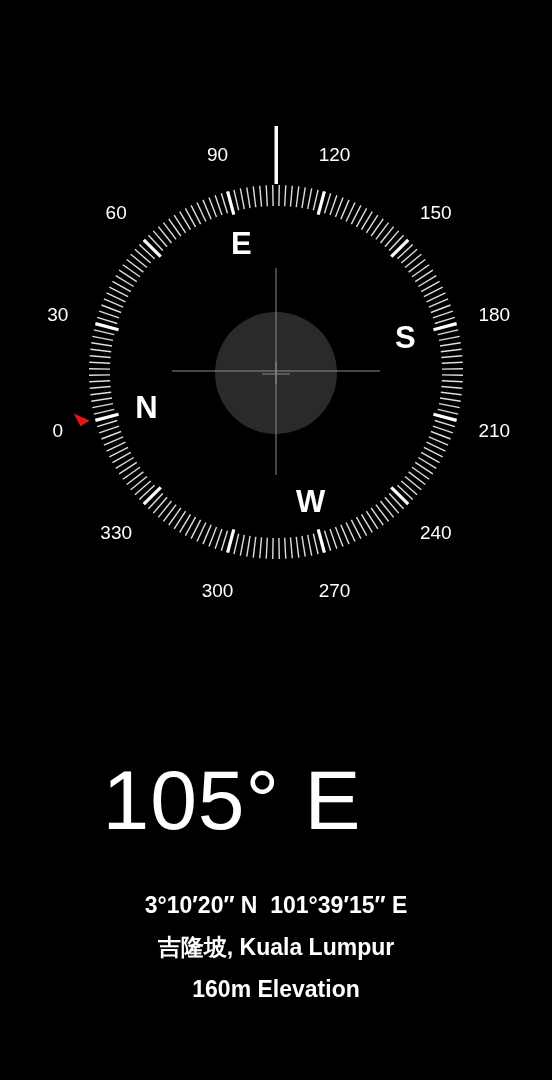 Image resolution: width=552 pixels, height=1080 pixels. What do you see at coordinates (334, 591) in the screenshot?
I see `degree-label: 270` at bounding box center [334, 591].